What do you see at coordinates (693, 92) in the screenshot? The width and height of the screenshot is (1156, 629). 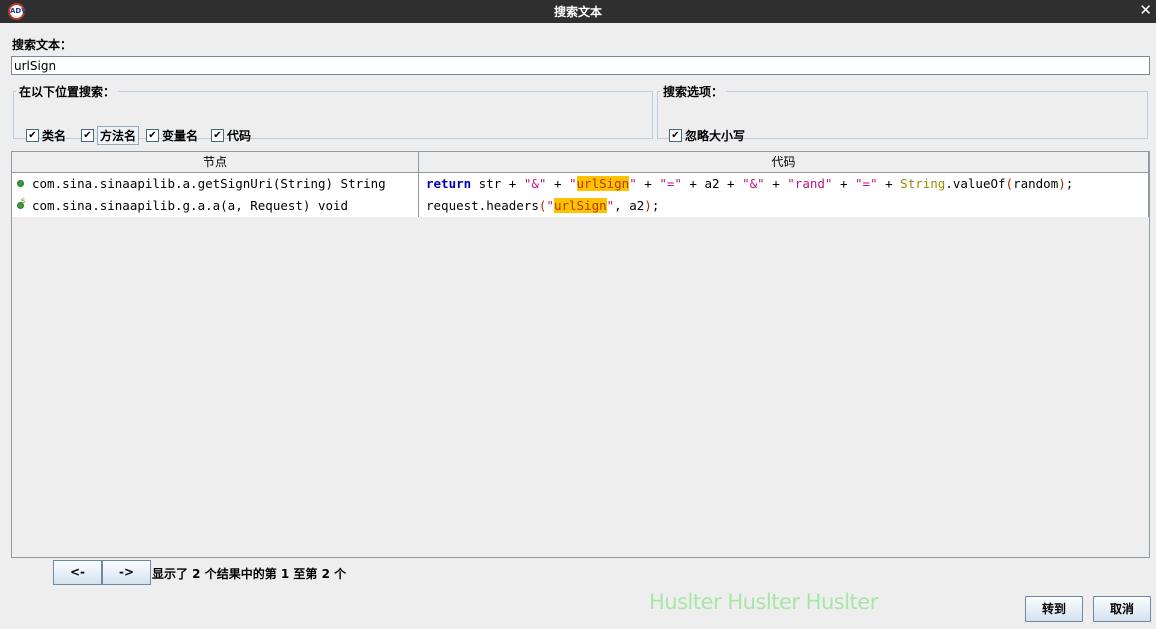 I see `search-options-legend: 搜索选项：` at bounding box center [693, 92].